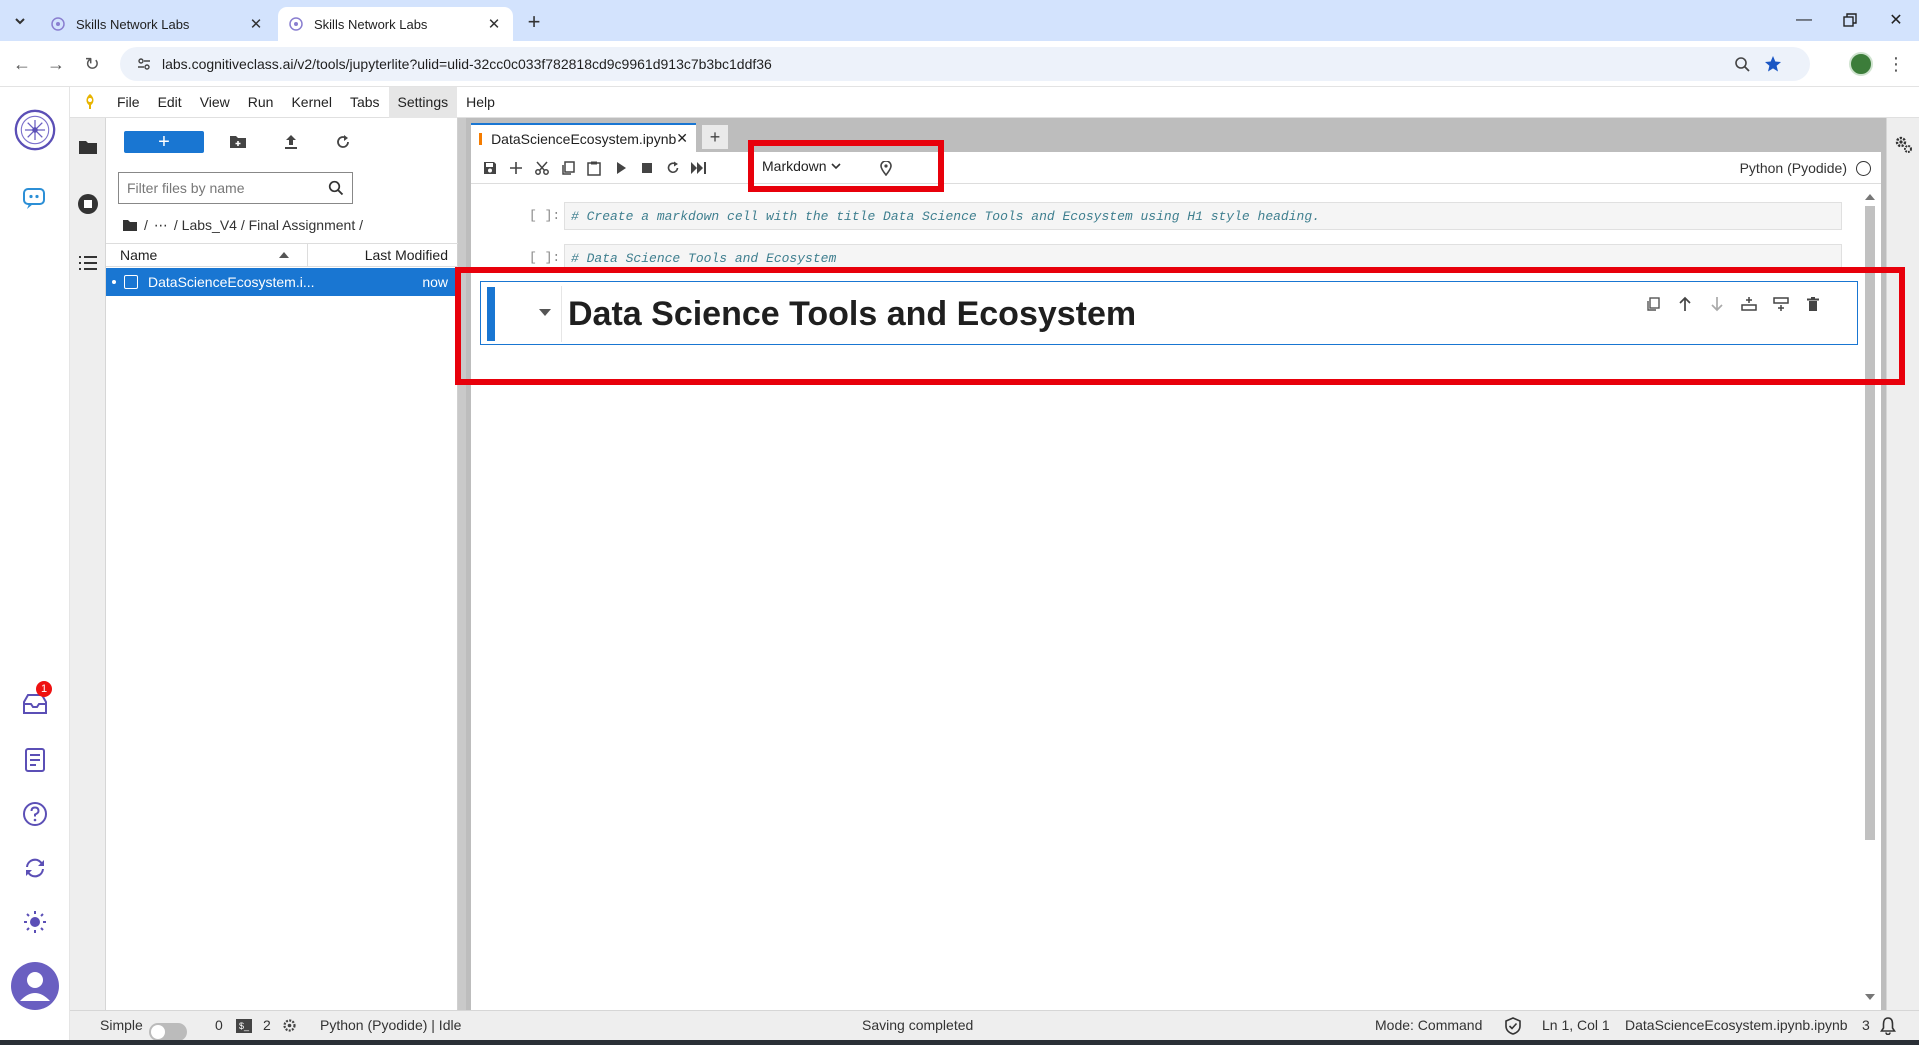  Describe the element at coordinates (168, 1031) in the screenshot. I see `simple-mode-toggle` at that location.